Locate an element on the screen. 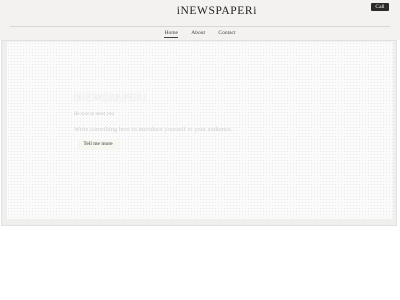 This screenshot has height=300, width=400. main-nav: Home About Contact is located at coordinates (200, 35).